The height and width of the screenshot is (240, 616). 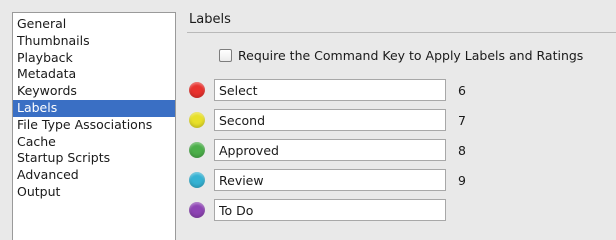 What do you see at coordinates (462, 120) in the screenshot?
I see `label-shortcut-second: 7` at bounding box center [462, 120].